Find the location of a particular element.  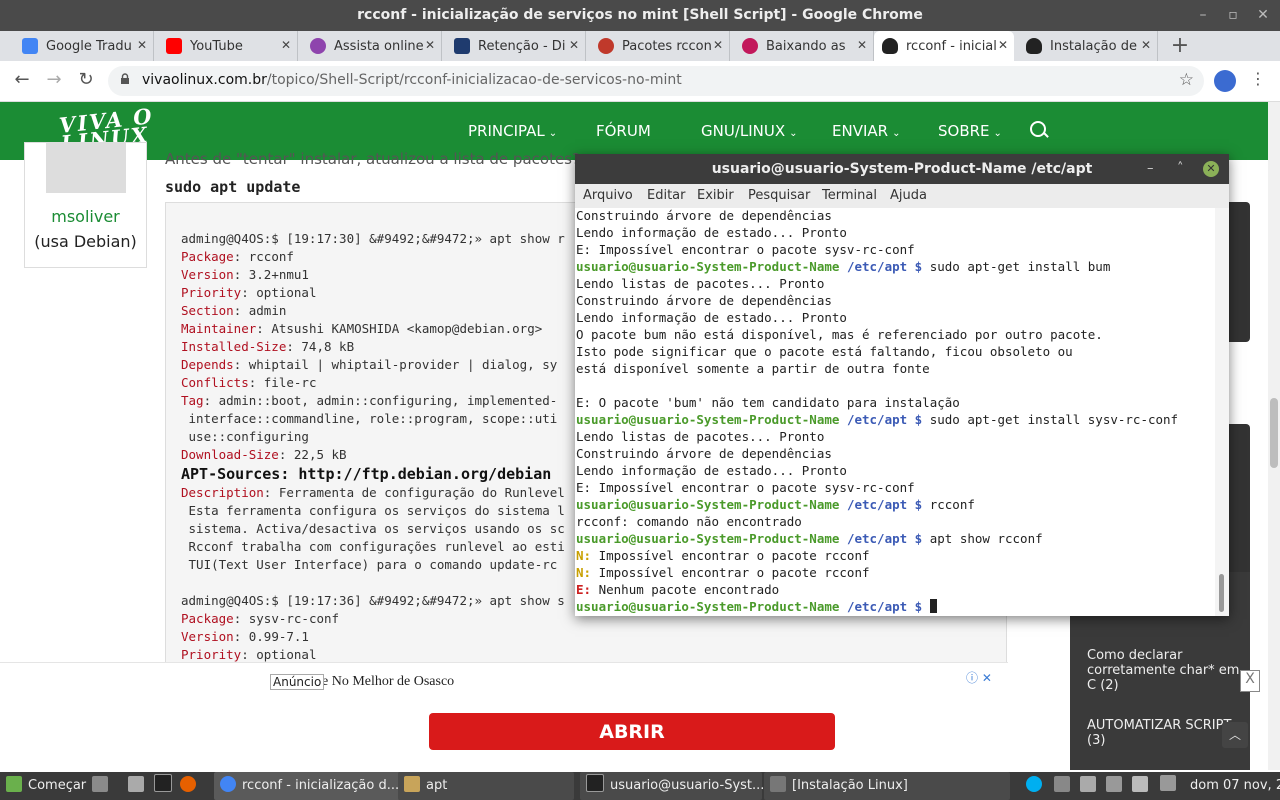

volume-tray-icon is located at coordinates (1143, 786).